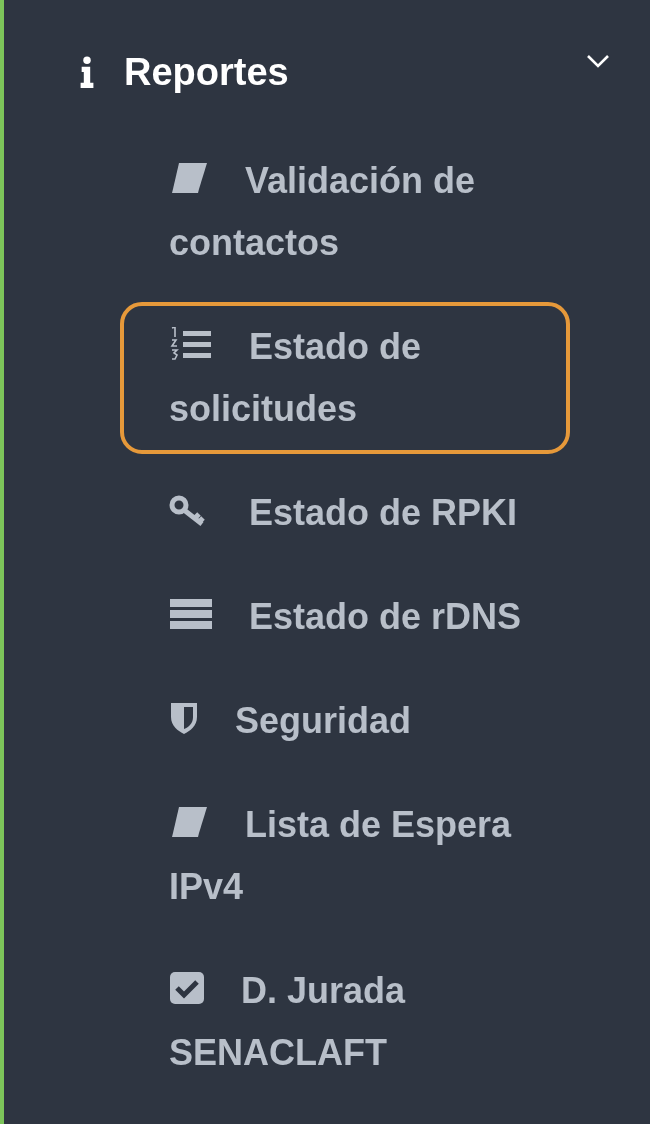  Describe the element at coordinates (187, 988) in the screenshot. I see `checkbox-icon` at that location.